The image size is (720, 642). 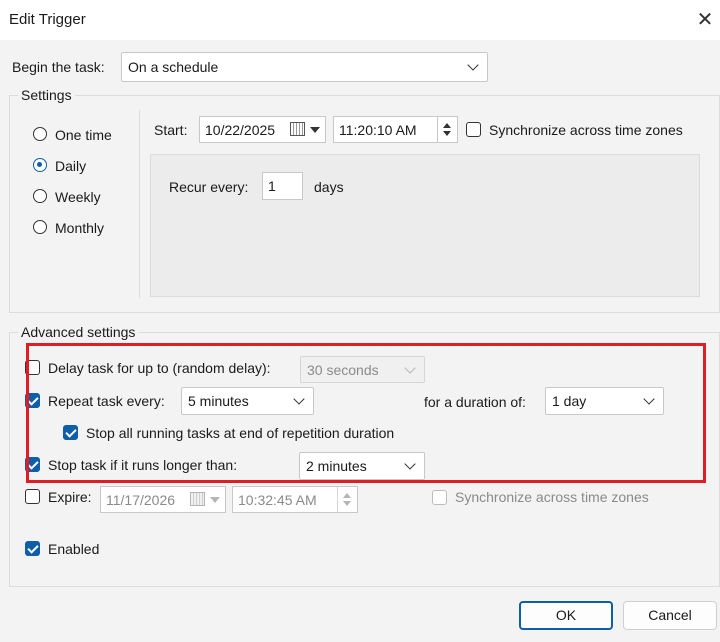 What do you see at coordinates (46, 95) in the screenshot?
I see `settings-group-label: Settings` at bounding box center [46, 95].